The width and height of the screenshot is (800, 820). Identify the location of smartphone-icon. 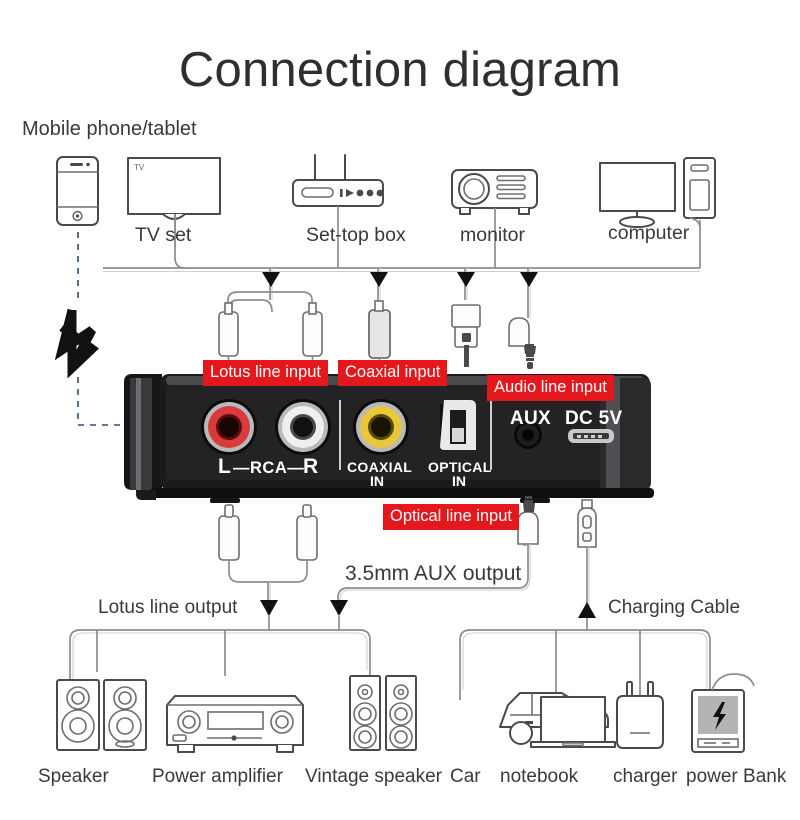
(77, 191).